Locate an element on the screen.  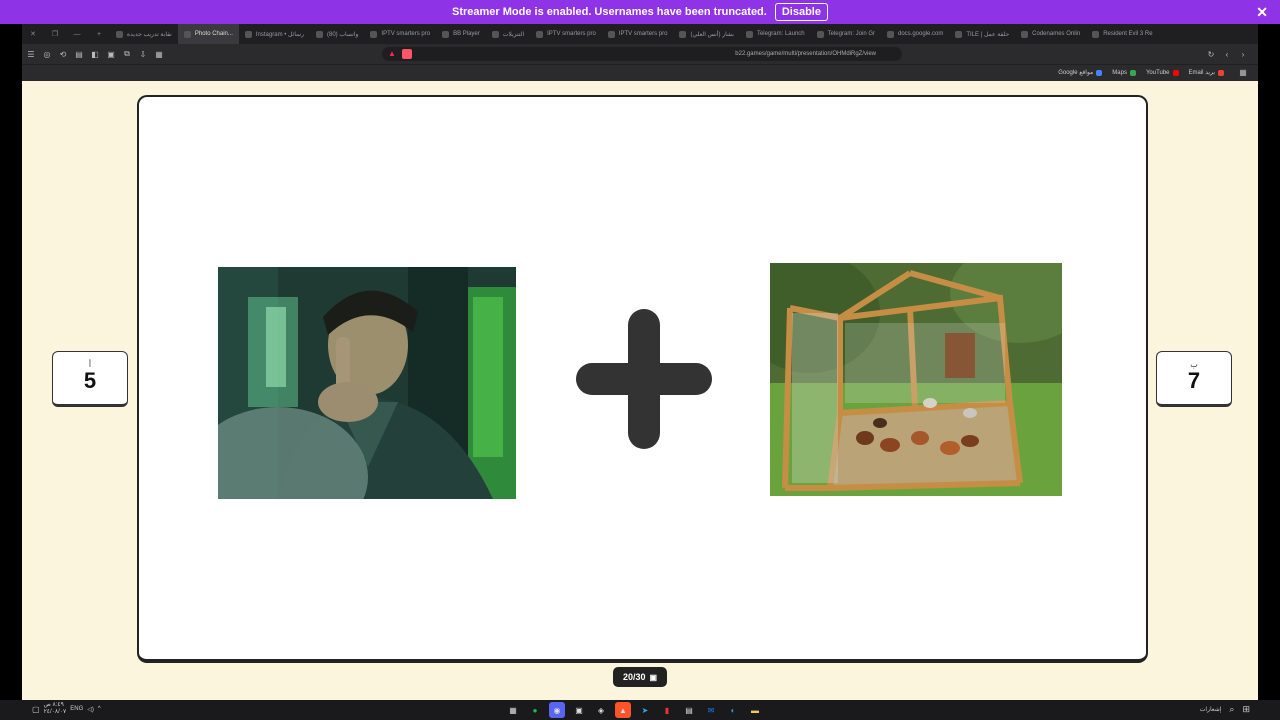
close-icon: ✕ is located at coordinates (1262, 12).